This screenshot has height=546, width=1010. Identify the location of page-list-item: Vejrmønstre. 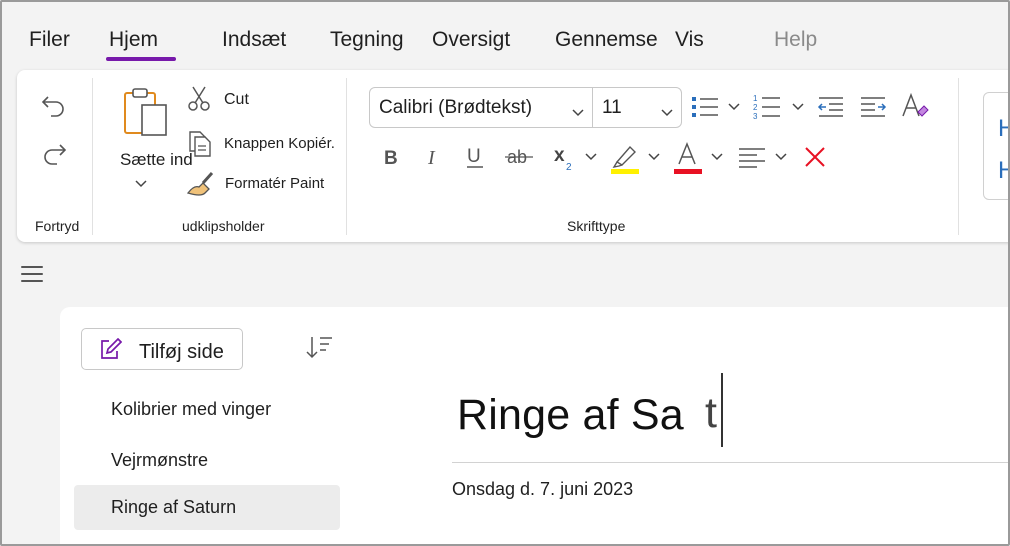
(207, 460).